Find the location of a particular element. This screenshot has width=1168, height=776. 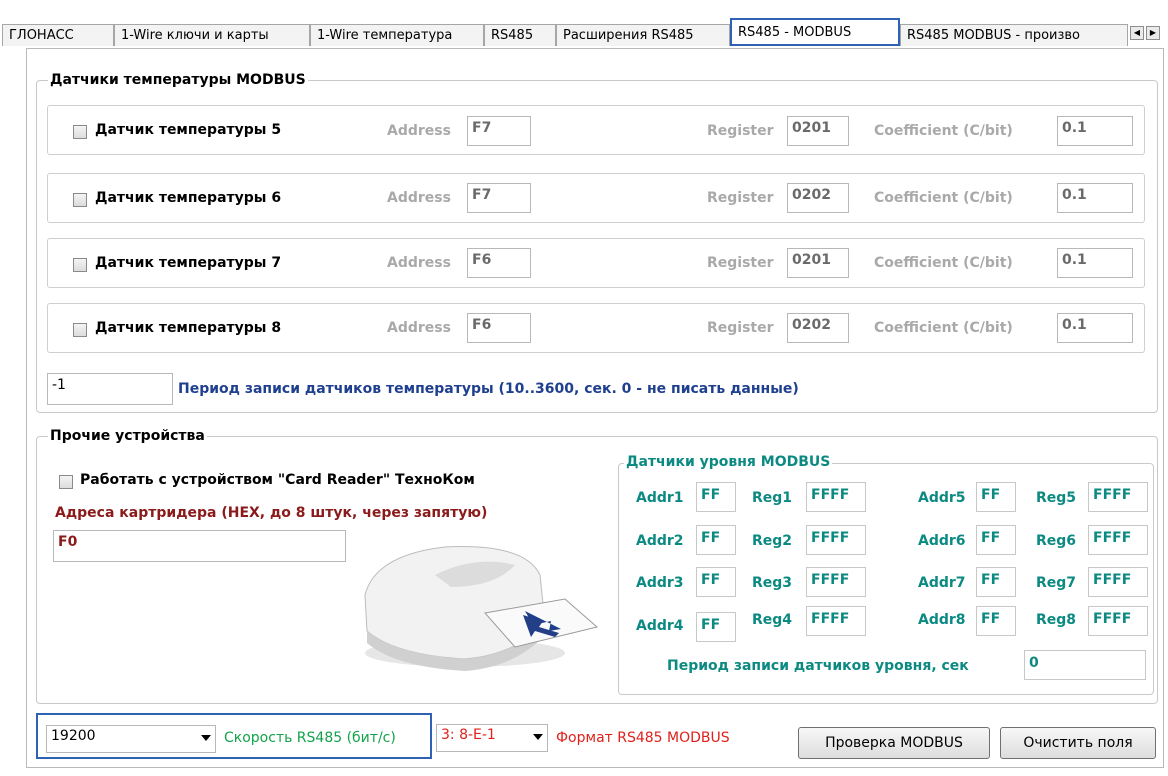

temp-sensor-5-label: Датчик температуры 5 is located at coordinates (188, 130).